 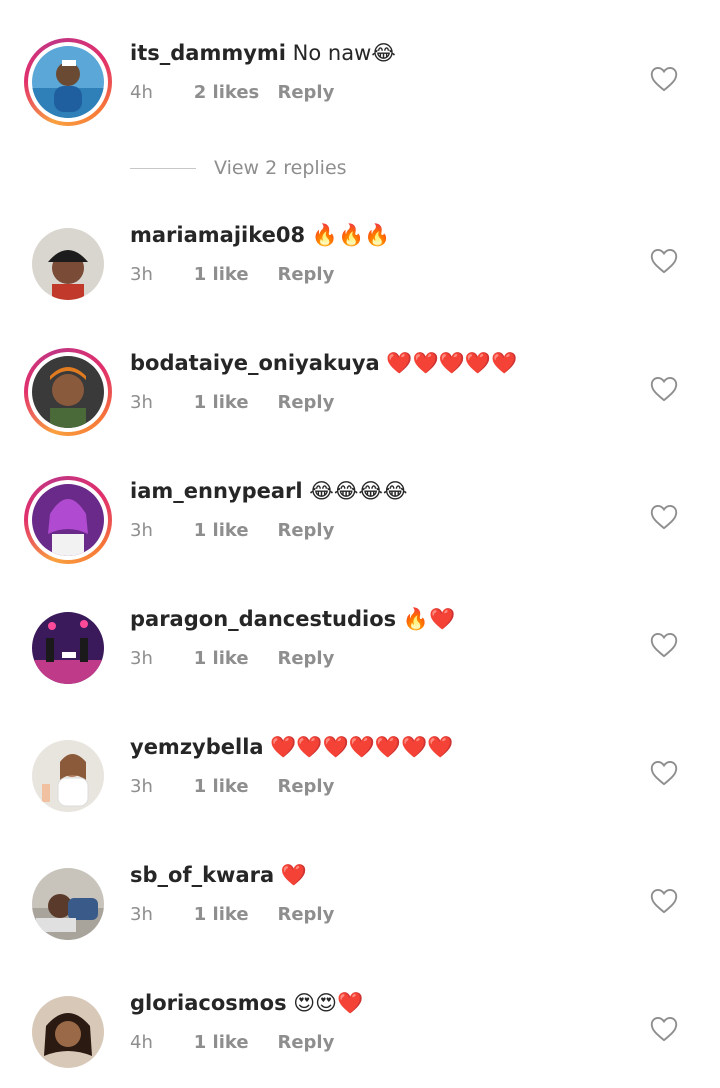 I want to click on comment-text: 🔥❤️, so click(x=429, y=619).